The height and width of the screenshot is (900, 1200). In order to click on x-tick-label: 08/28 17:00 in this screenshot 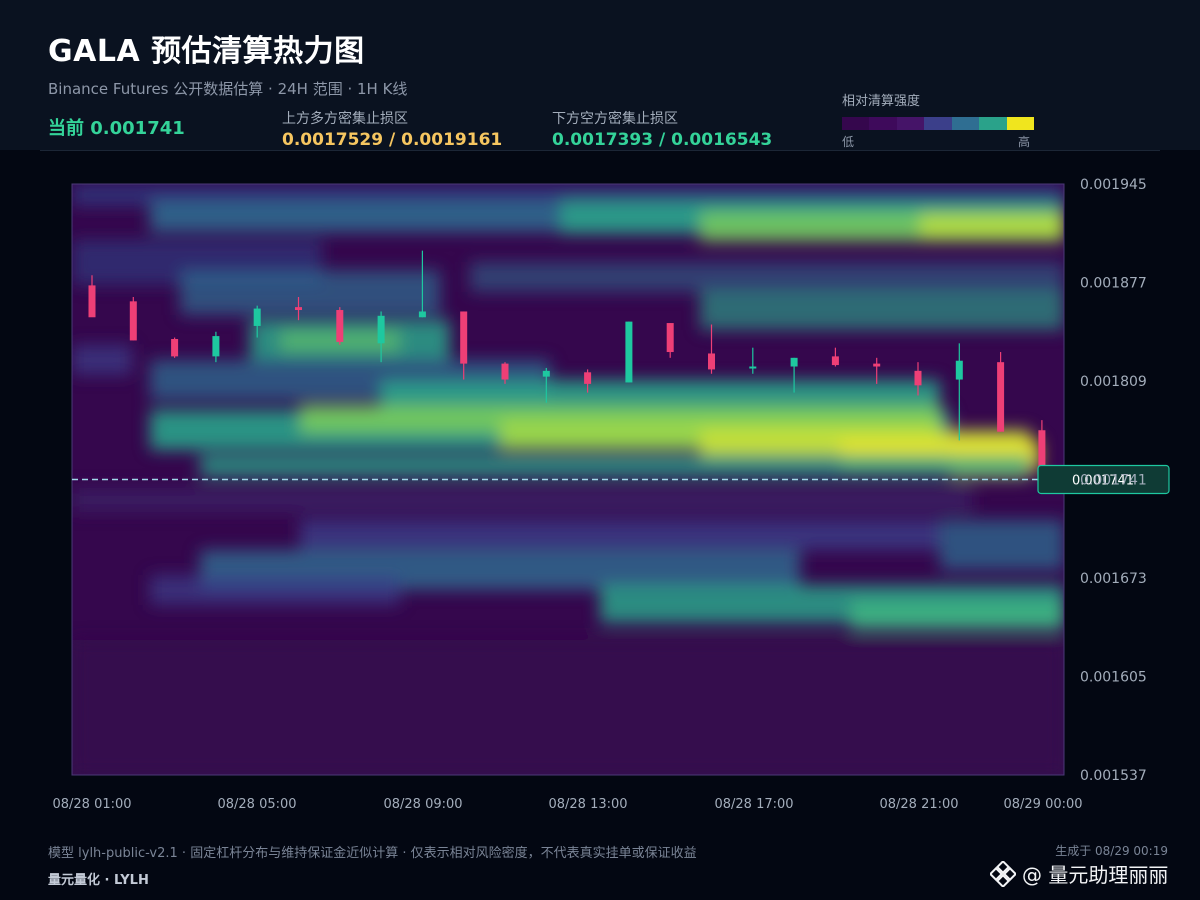, I will do `click(753, 804)`.